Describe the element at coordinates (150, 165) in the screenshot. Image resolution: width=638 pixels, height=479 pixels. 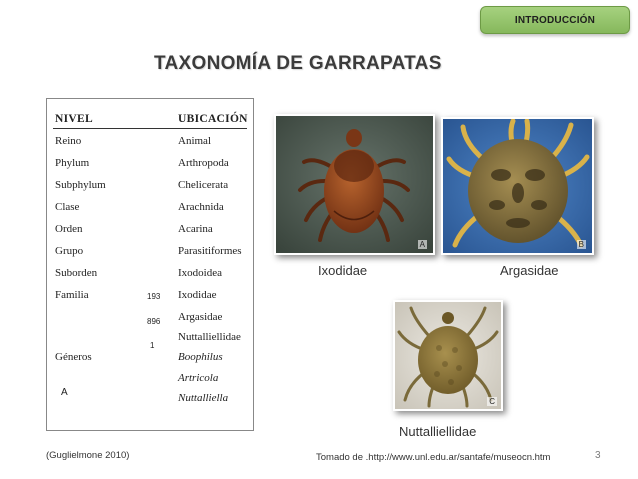
I see `table-row: Phylum Arthropoda` at that location.